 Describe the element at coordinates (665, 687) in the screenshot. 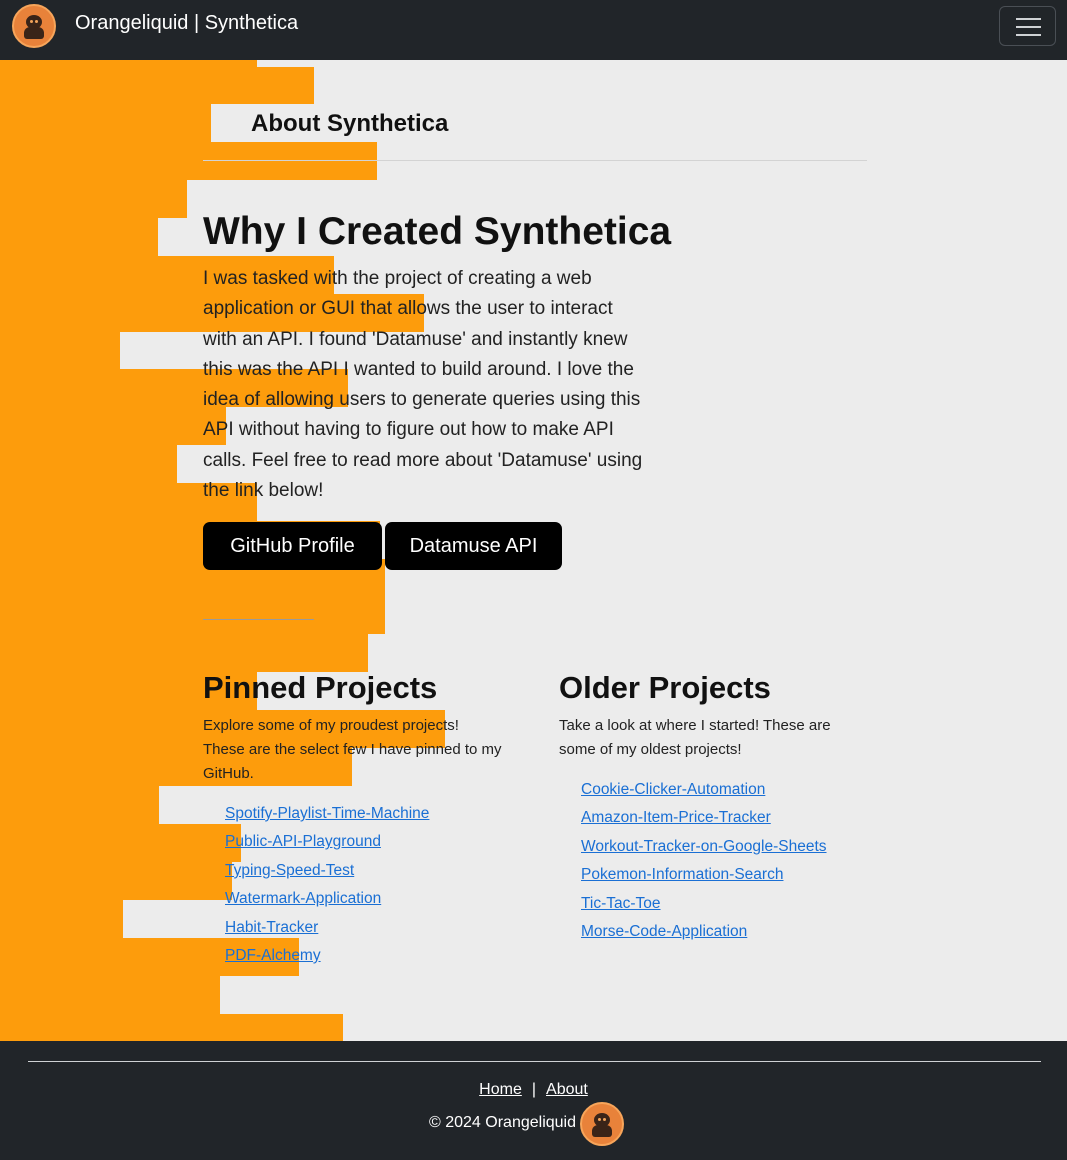

I see `older-projects-title: Older Projects` at that location.